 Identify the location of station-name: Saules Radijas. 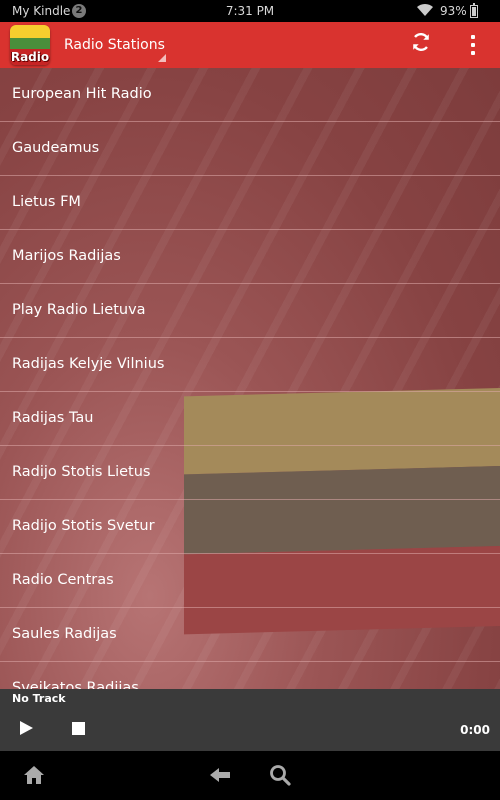
(64, 634).